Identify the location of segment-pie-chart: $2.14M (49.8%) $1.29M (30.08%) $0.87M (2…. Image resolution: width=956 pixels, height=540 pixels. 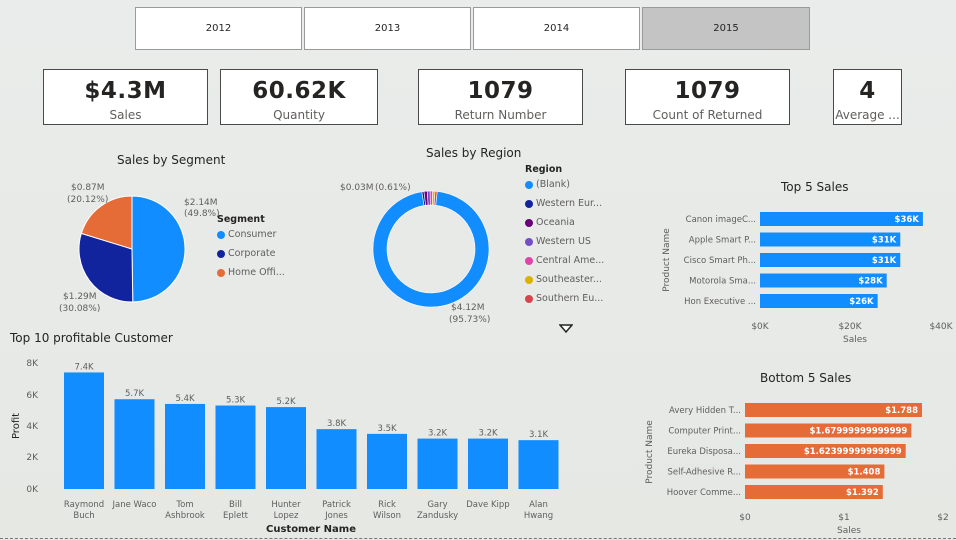
(139, 248).